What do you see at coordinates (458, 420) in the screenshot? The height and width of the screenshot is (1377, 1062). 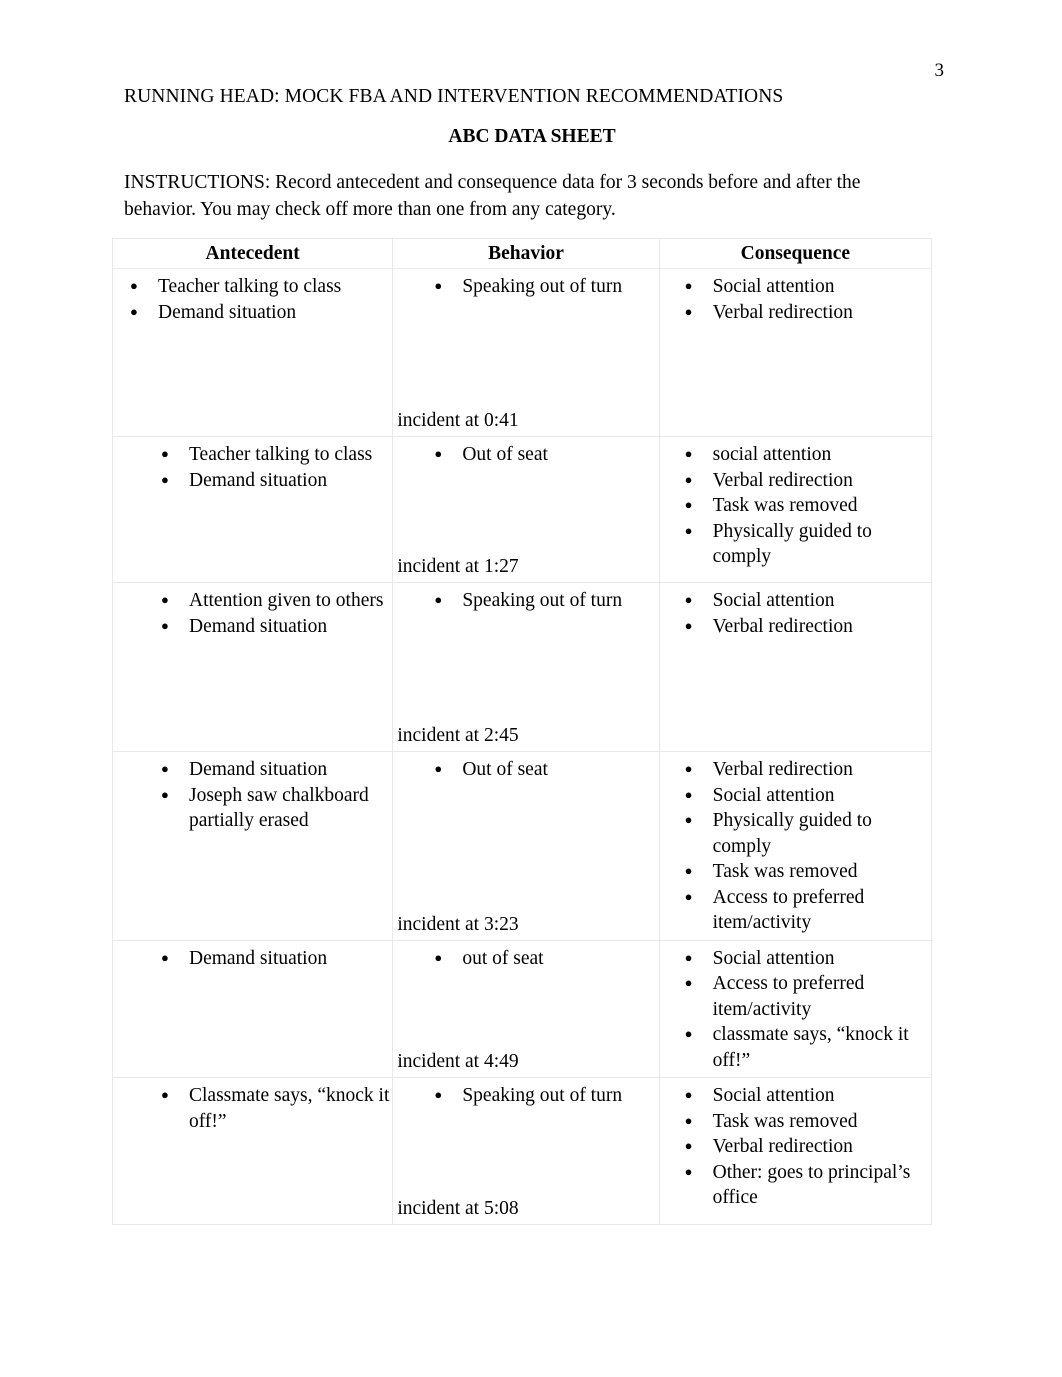 I see `incident-timestamp: incident at 0:41` at bounding box center [458, 420].